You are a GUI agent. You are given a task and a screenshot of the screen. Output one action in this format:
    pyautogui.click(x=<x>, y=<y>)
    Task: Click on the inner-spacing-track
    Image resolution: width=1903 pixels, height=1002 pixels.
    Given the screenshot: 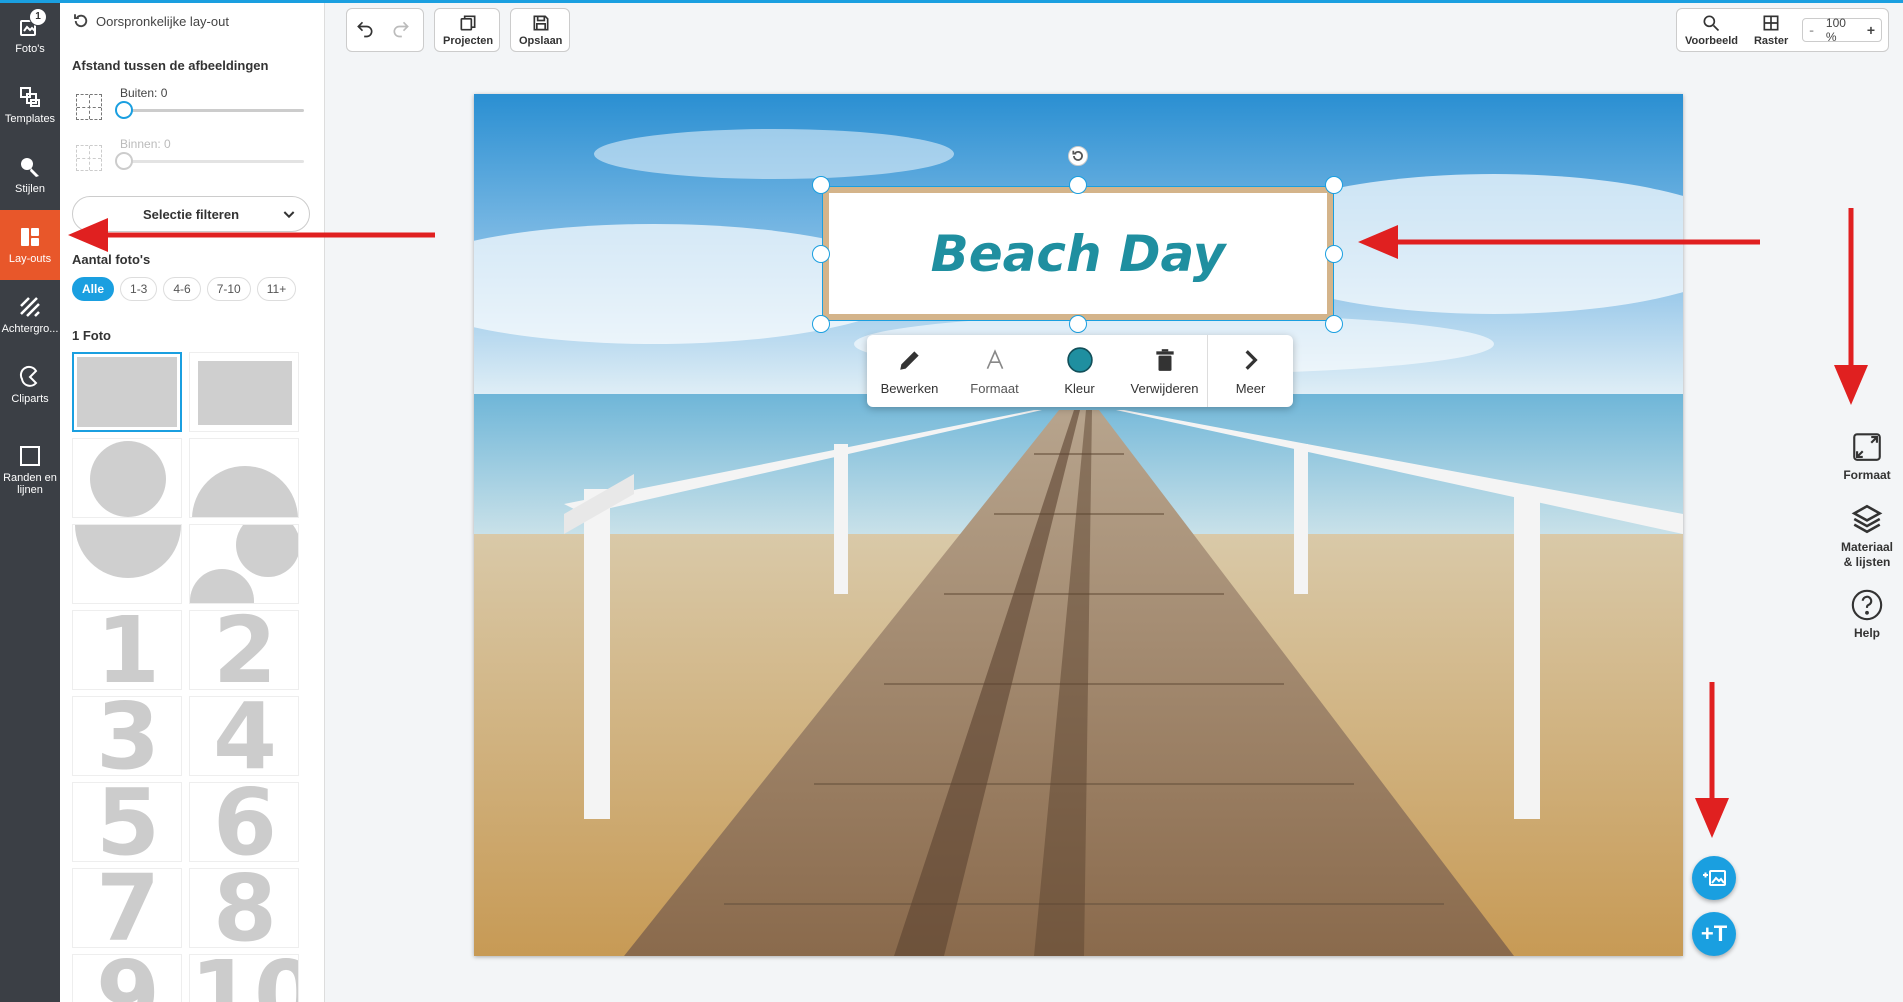 What is the action you would take?
    pyautogui.click(x=214, y=161)
    